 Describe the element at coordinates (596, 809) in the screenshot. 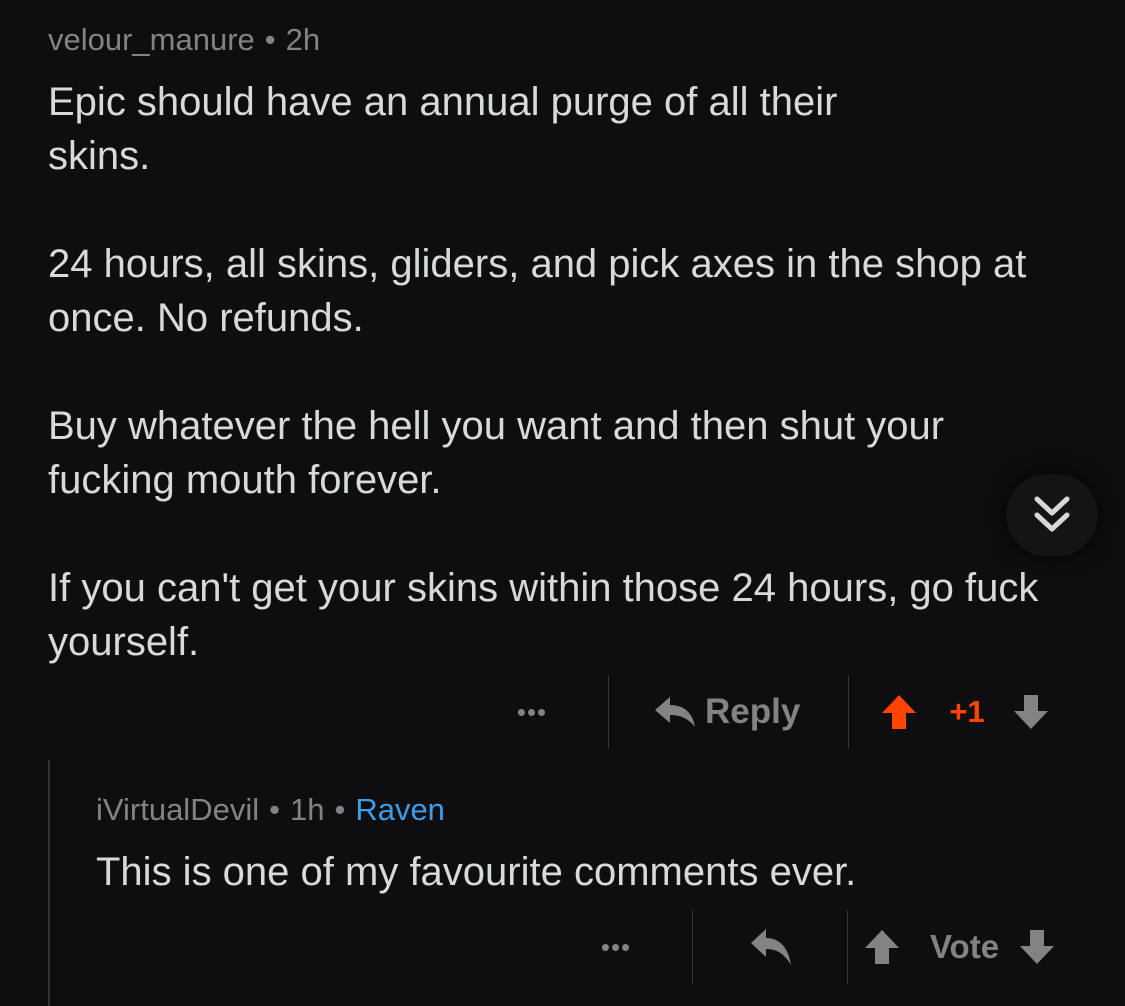

I see `reply-meta: iVirtualDevil • 1h • Raven` at that location.